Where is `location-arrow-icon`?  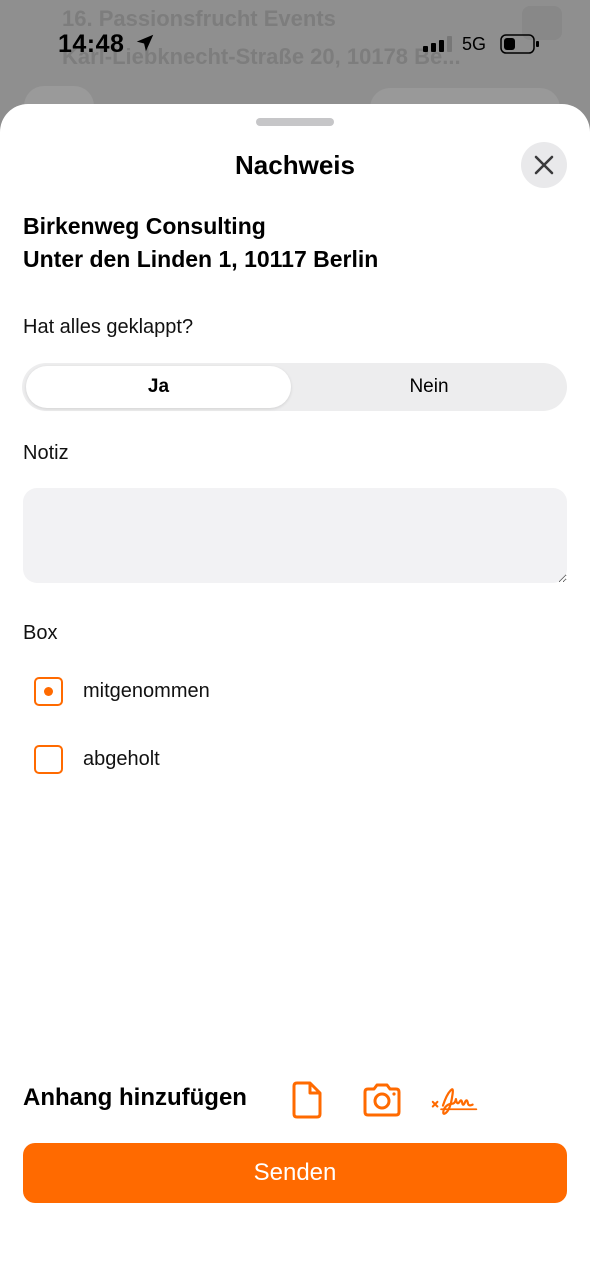 location-arrow-icon is located at coordinates (145, 43).